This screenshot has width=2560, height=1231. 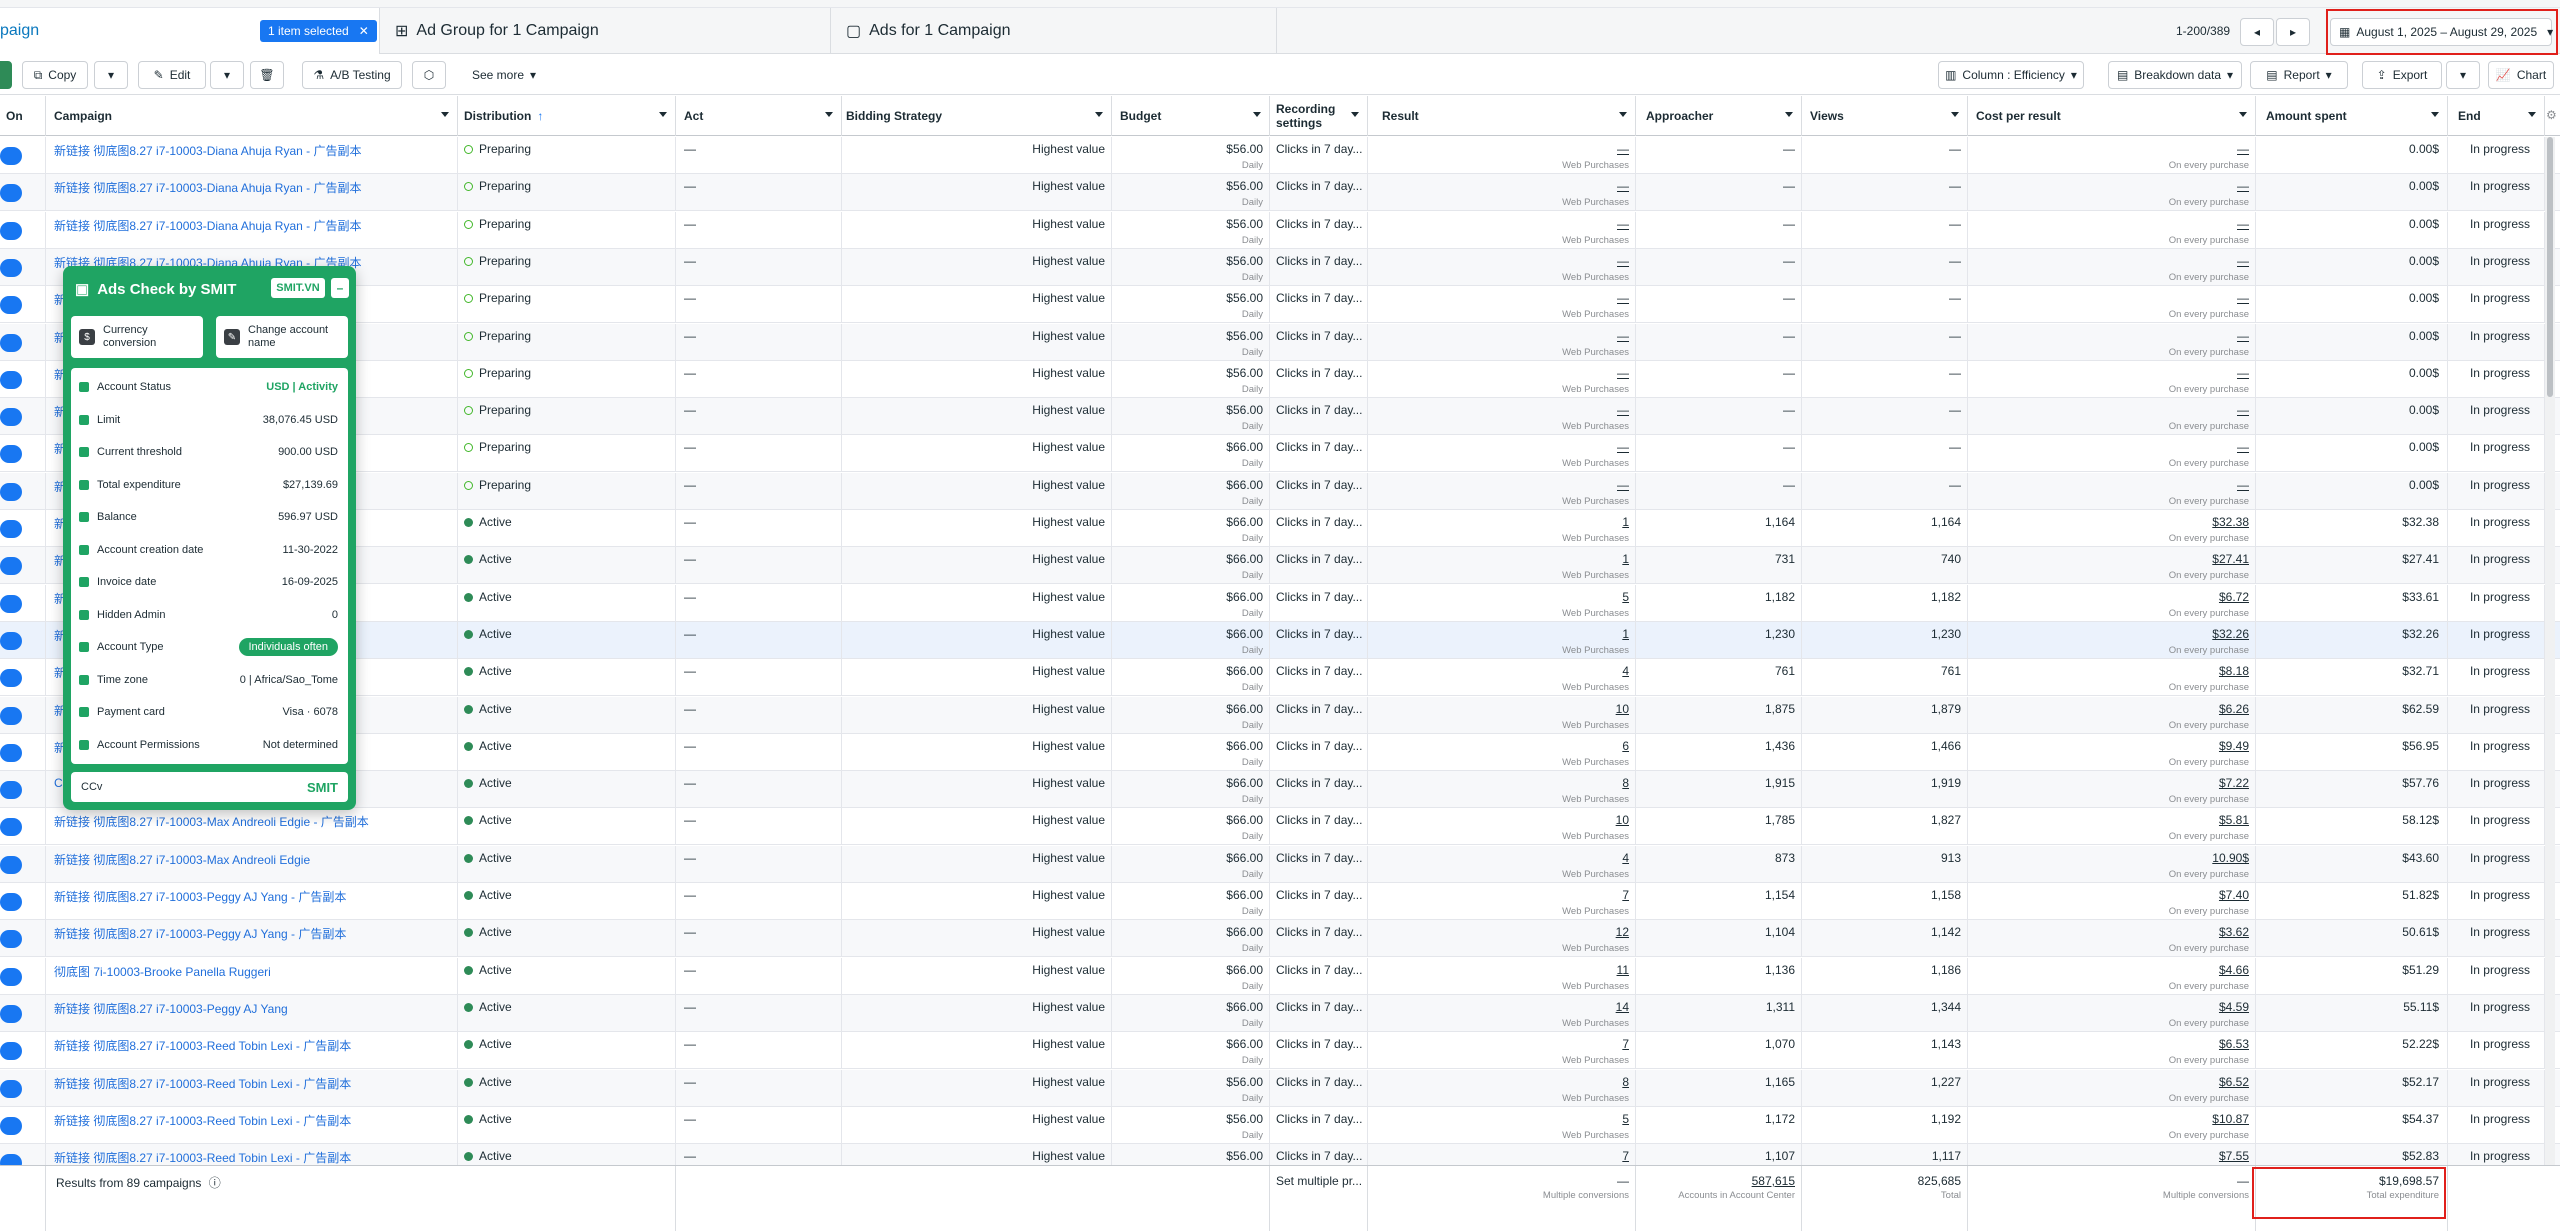 What do you see at coordinates (352, 75) in the screenshot?
I see `ab-testing-button: ⚗ A/B Testing` at bounding box center [352, 75].